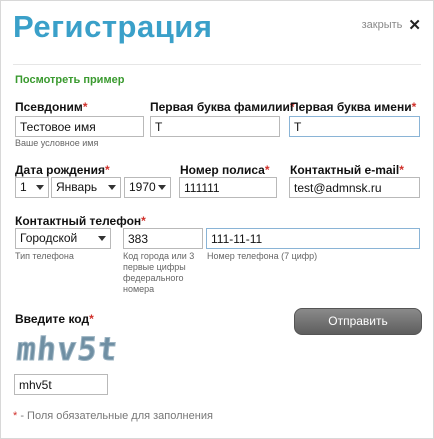 This screenshot has height=439, width=434. I want to click on captcha-label: Введите код*, so click(54, 319).